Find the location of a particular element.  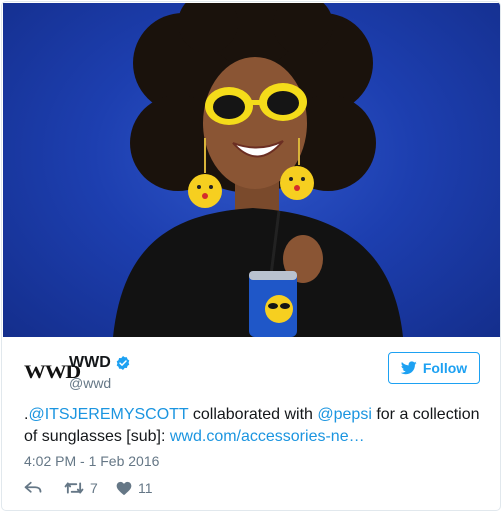

reply-icon is located at coordinates (33, 487).